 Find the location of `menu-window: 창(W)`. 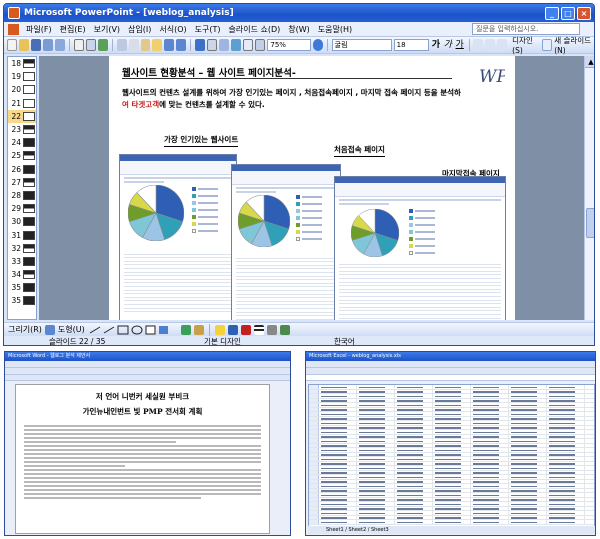

menu-window: 창(W) is located at coordinates (299, 29).